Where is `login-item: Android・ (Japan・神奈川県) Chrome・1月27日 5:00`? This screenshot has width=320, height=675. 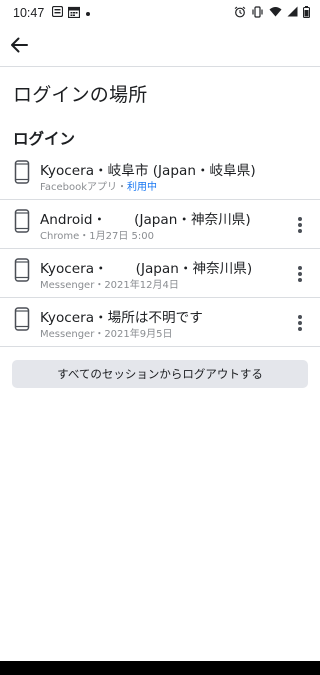 login-item: Android・ (Japan・神奈川県) Chrome・1月27日 5:00 is located at coordinates (160, 224).